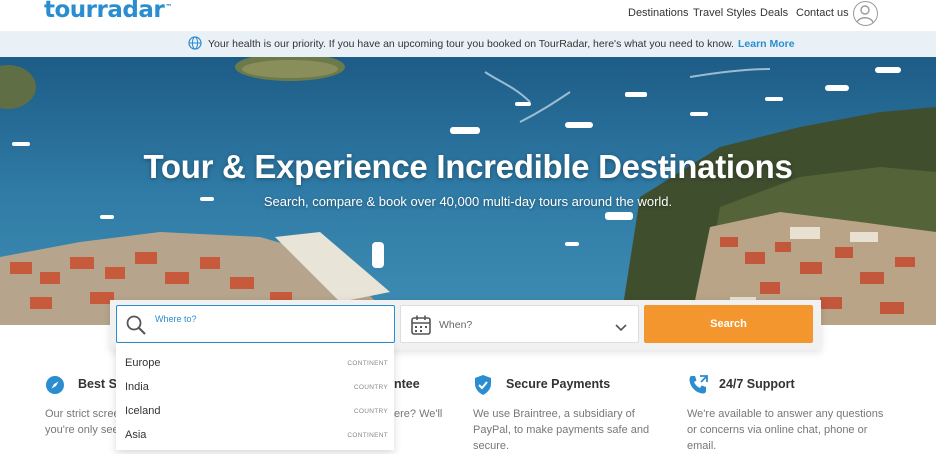 This screenshot has height=454, width=936. What do you see at coordinates (456, 325) in the screenshot?
I see `when-label: When?` at bounding box center [456, 325].